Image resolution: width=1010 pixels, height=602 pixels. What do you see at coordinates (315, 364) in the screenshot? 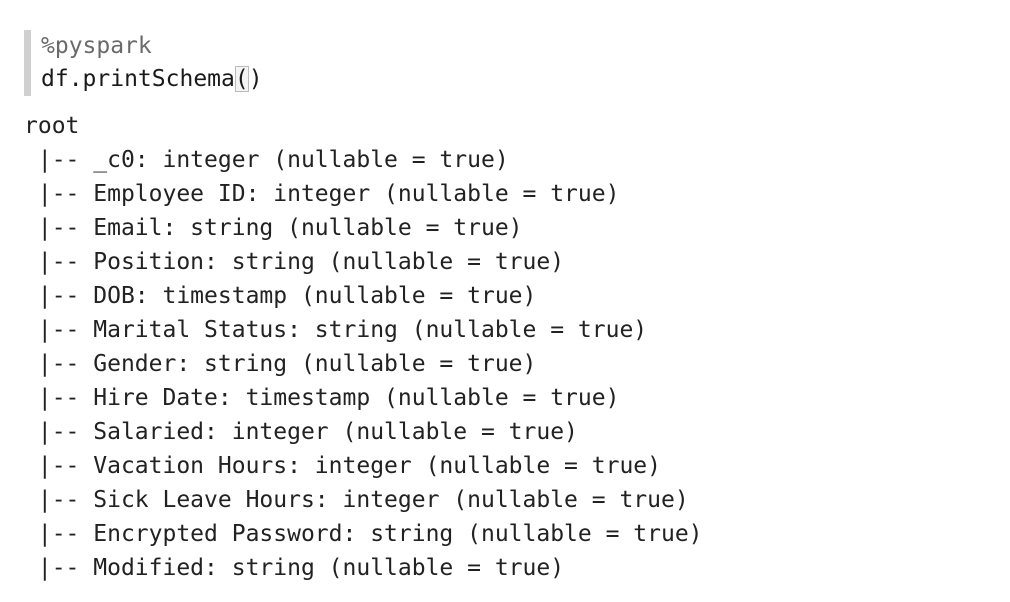
I see `schema-field-text: Gender: string (nullable = true)` at bounding box center [315, 364].